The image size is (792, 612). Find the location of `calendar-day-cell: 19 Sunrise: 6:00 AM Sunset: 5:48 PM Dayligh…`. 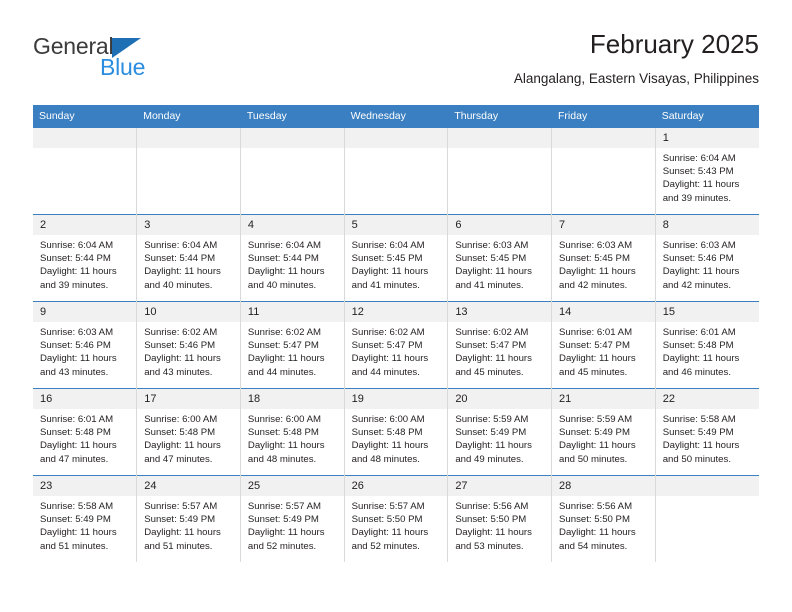

calendar-day-cell: 19 Sunrise: 6:00 AM Sunset: 5:48 PM Dayligh… is located at coordinates (396, 432).